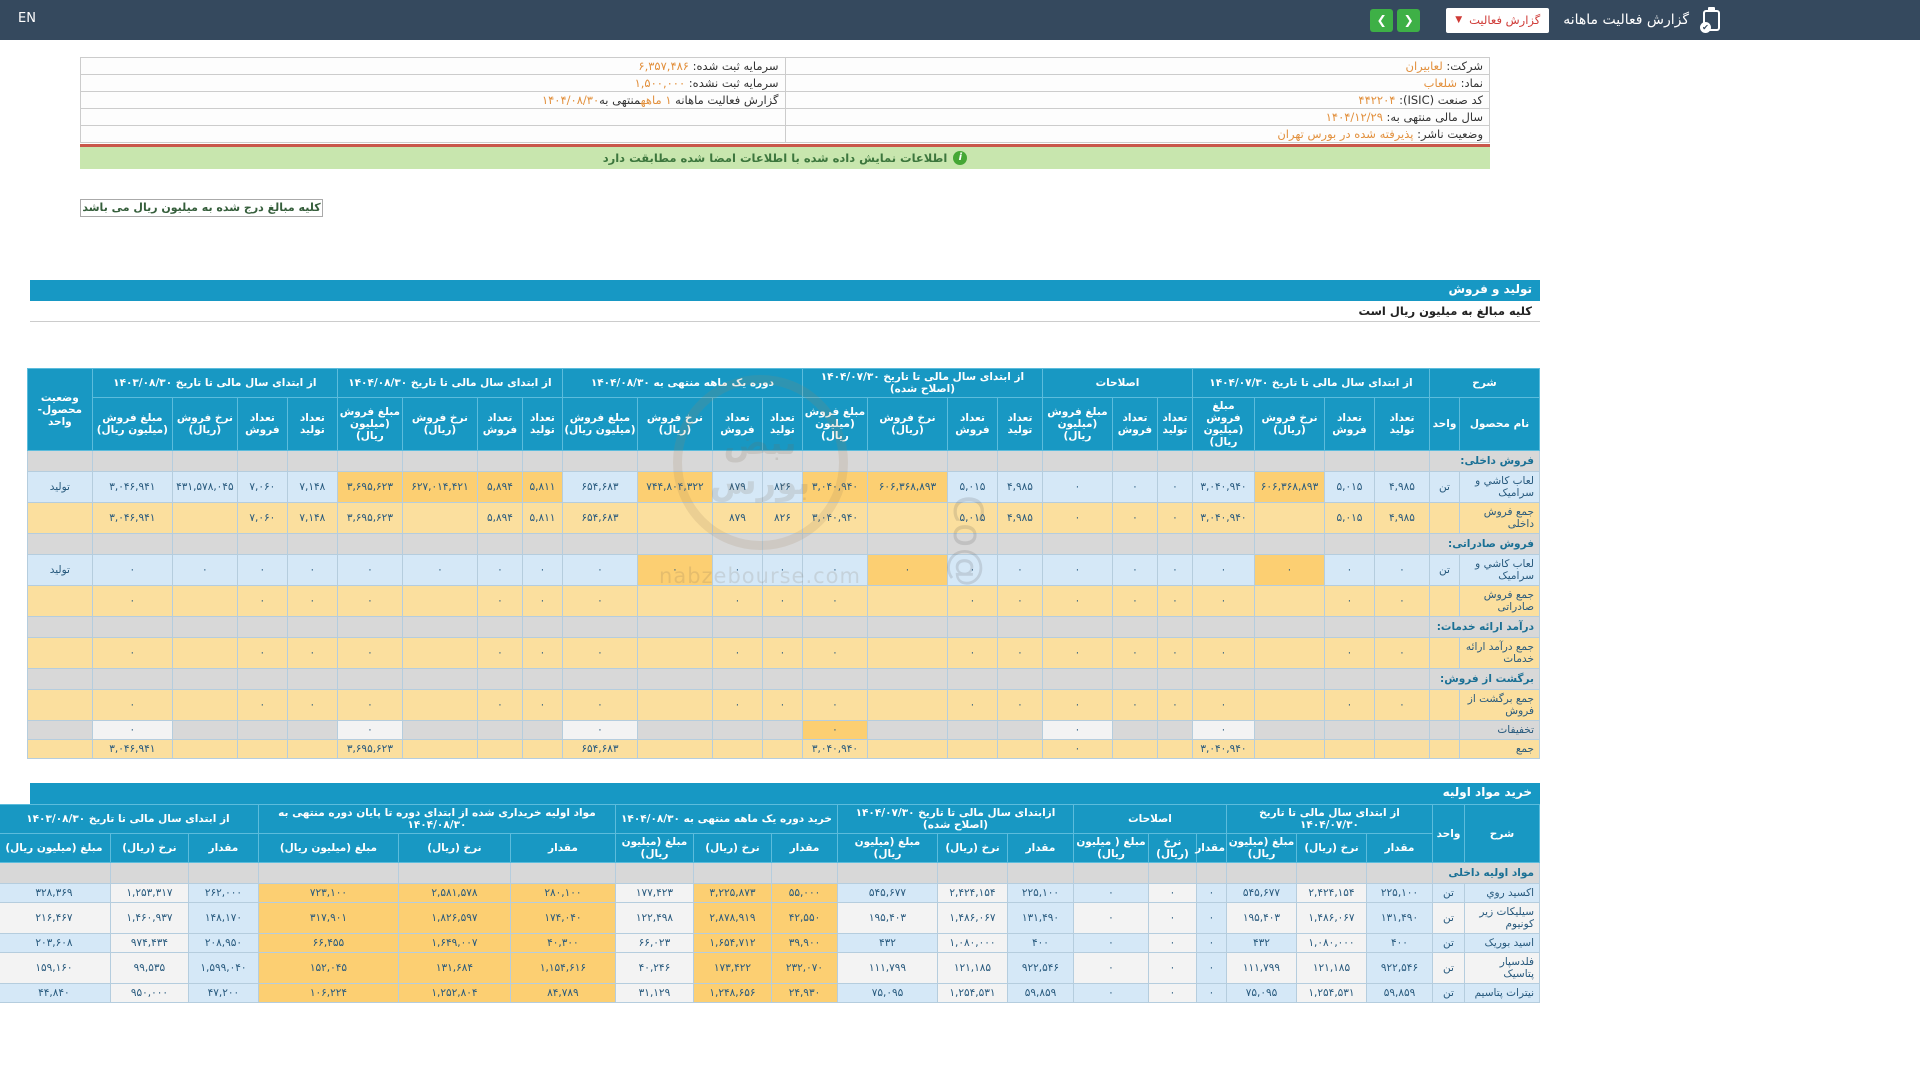 This screenshot has height=1080, width=1920. I want to click on data-cell: ۲۲۵,۱۰۰, so click(1040, 893).